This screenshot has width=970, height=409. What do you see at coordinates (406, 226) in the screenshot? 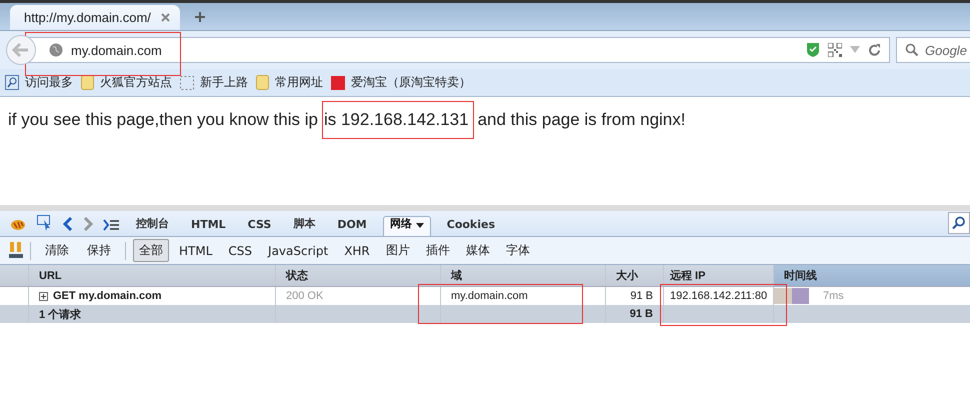
I see `panel-tab: 网络` at bounding box center [406, 226].